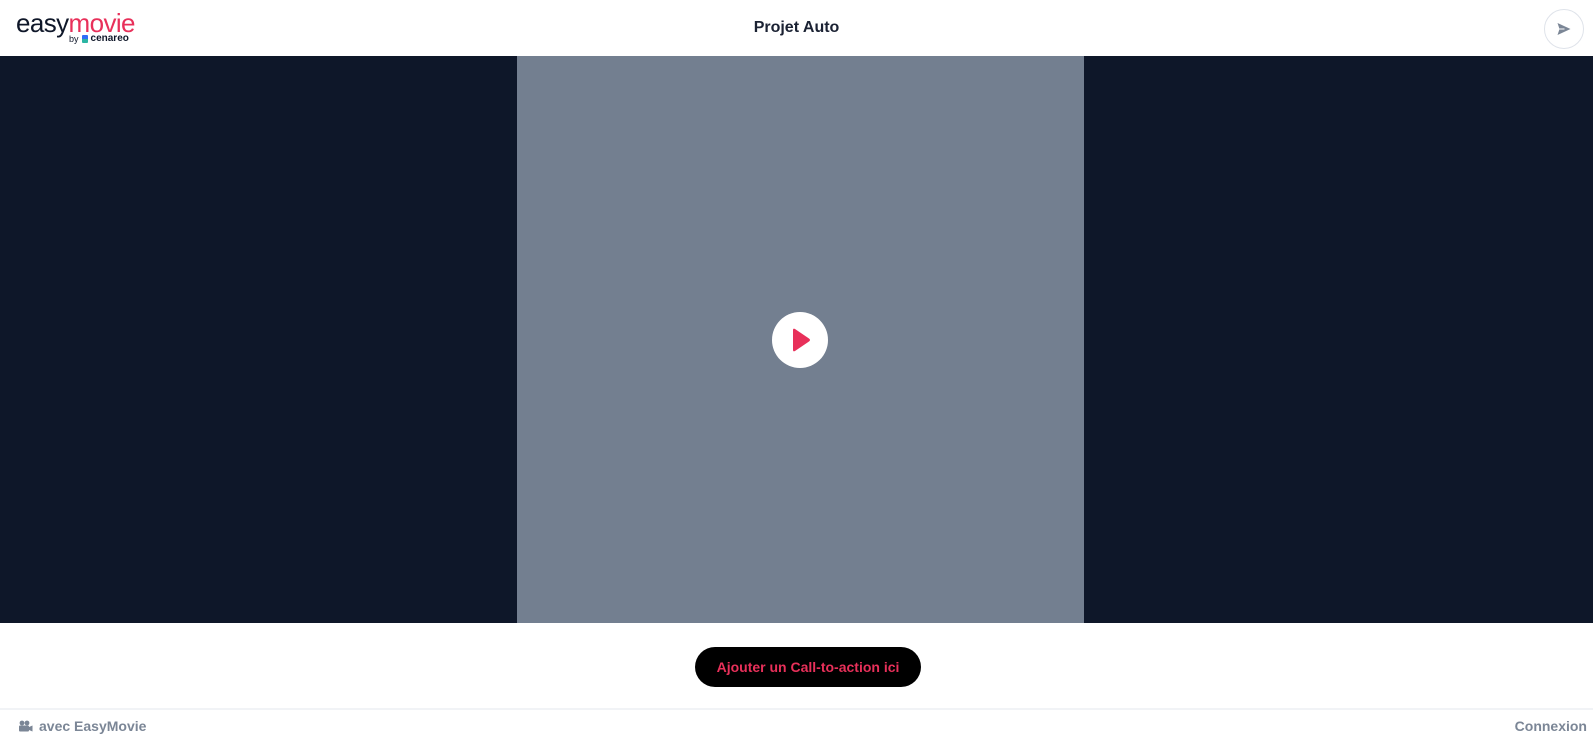  Describe the element at coordinates (84, 39) in the screenshot. I see `cenareo-mark-icon` at that location.